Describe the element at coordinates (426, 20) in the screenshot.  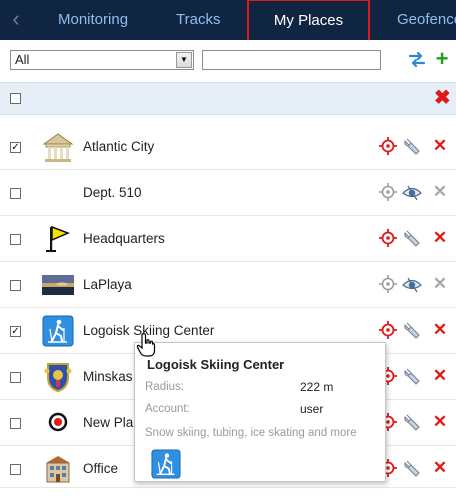
I see `tab-geofence: Geofence` at that location.